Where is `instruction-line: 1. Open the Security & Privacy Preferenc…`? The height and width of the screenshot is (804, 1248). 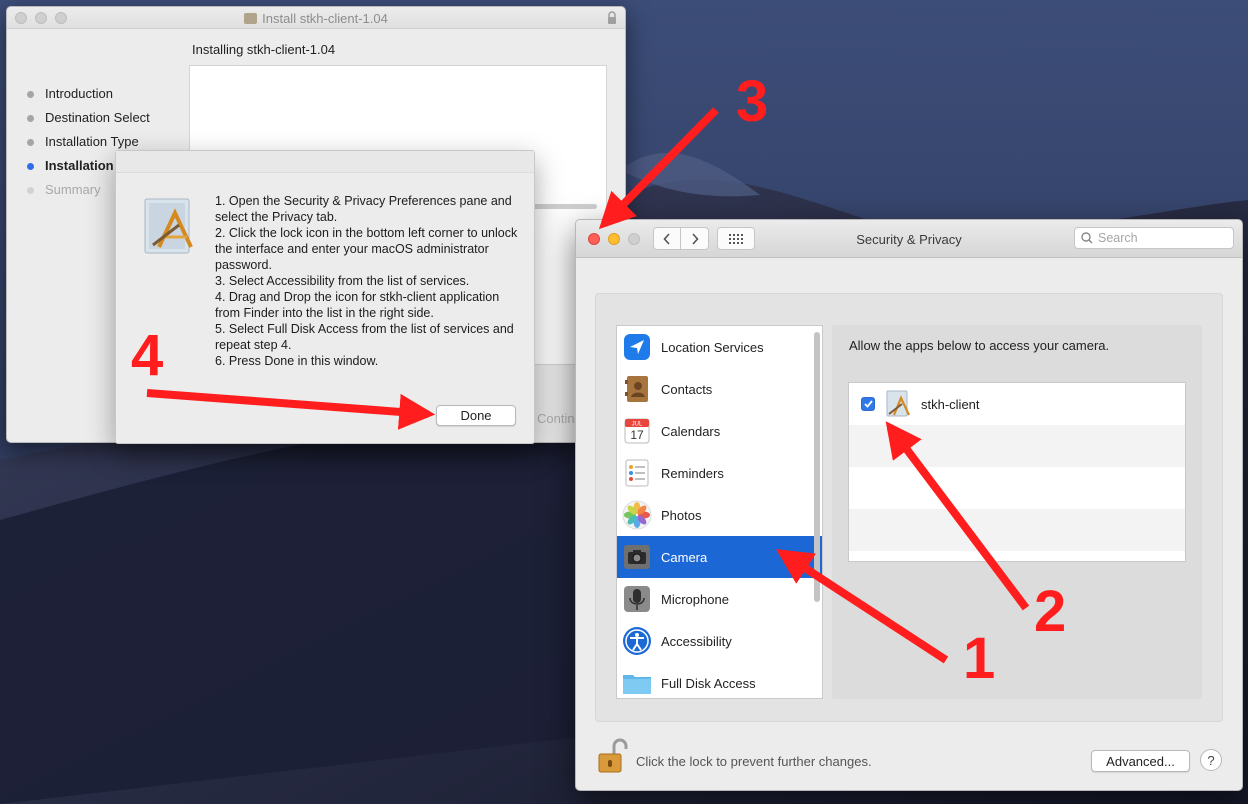
instruction-line: 1. Open the Security & Privacy Preferenc… is located at coordinates (363, 209).